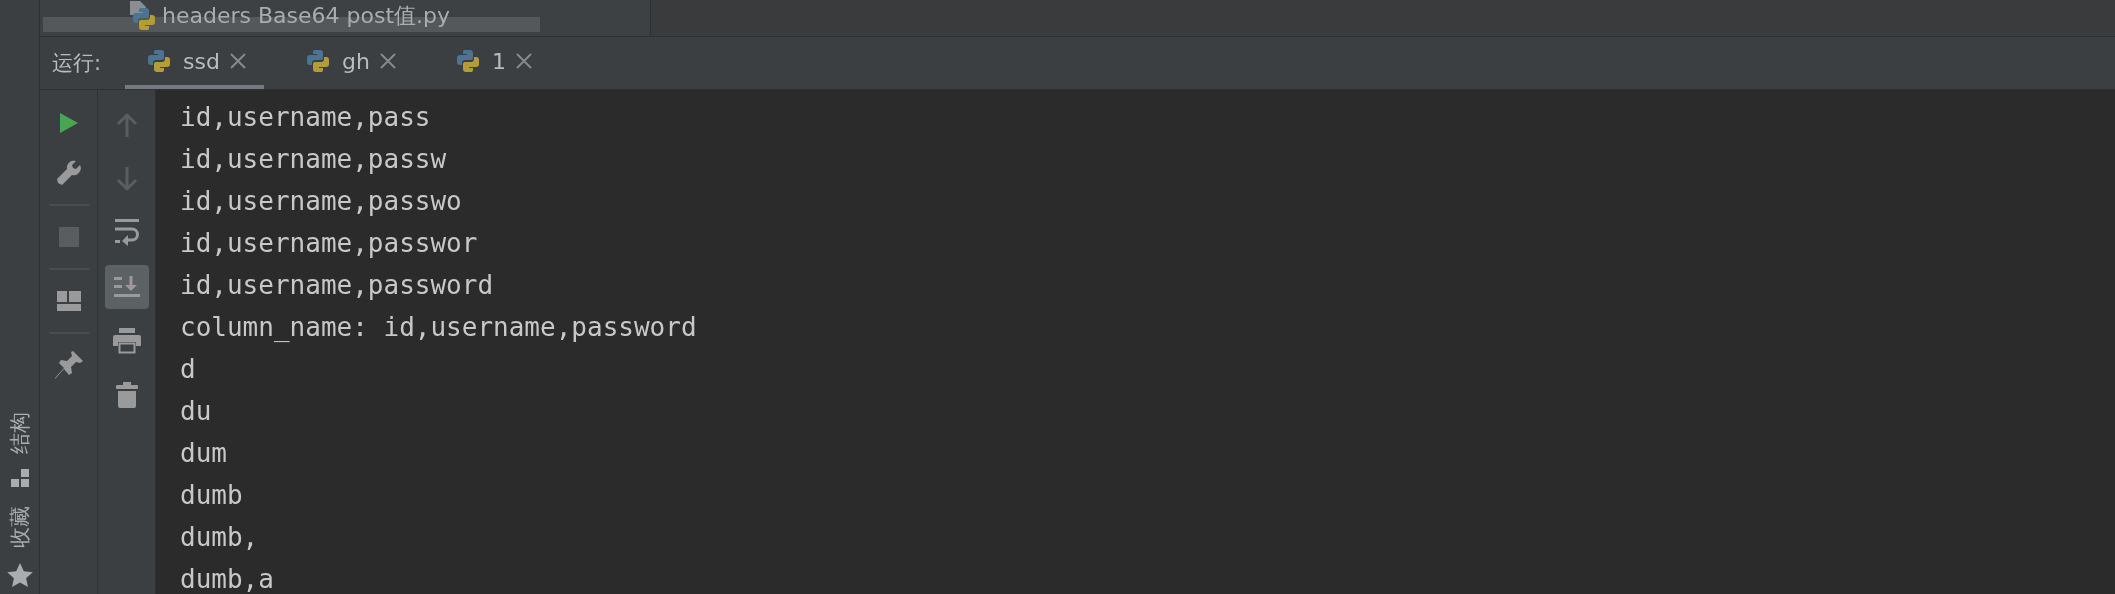 The image size is (2115, 594). What do you see at coordinates (126, 395) in the screenshot?
I see `trash-icon` at bounding box center [126, 395].